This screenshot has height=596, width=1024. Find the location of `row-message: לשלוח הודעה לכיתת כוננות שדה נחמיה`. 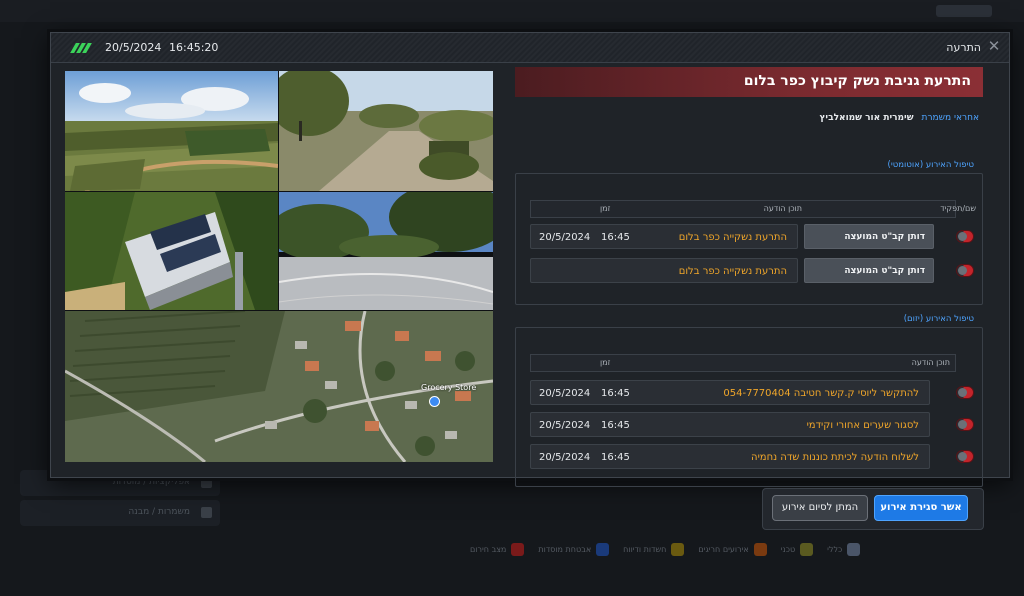

row-message: לשלוח הודעה לכיתת כוננות שדה נחמיה is located at coordinates (835, 457).